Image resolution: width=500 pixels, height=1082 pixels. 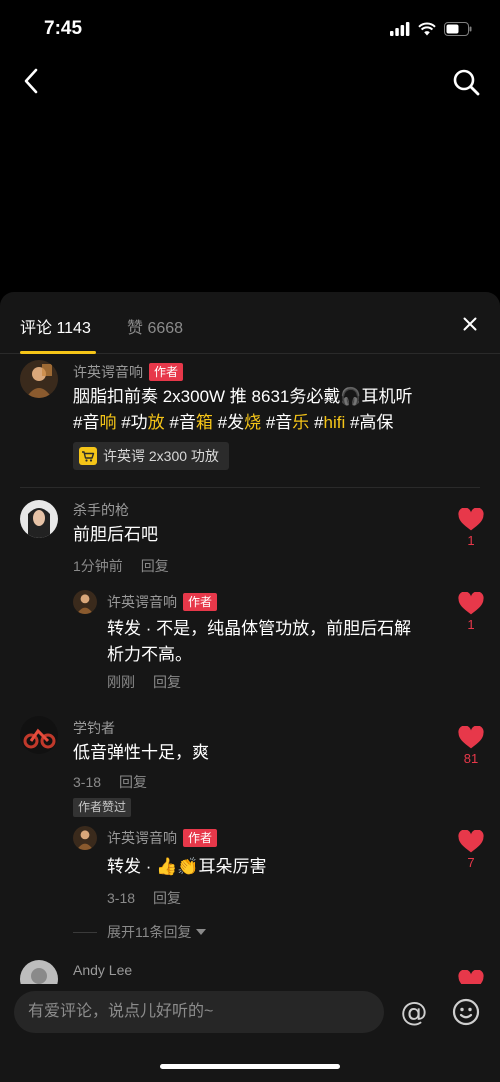 I want to click on hashtag-line: #音响 #功放 #音箱 #发烧 #音乐 #hifi #高保, so click(x=273, y=423).